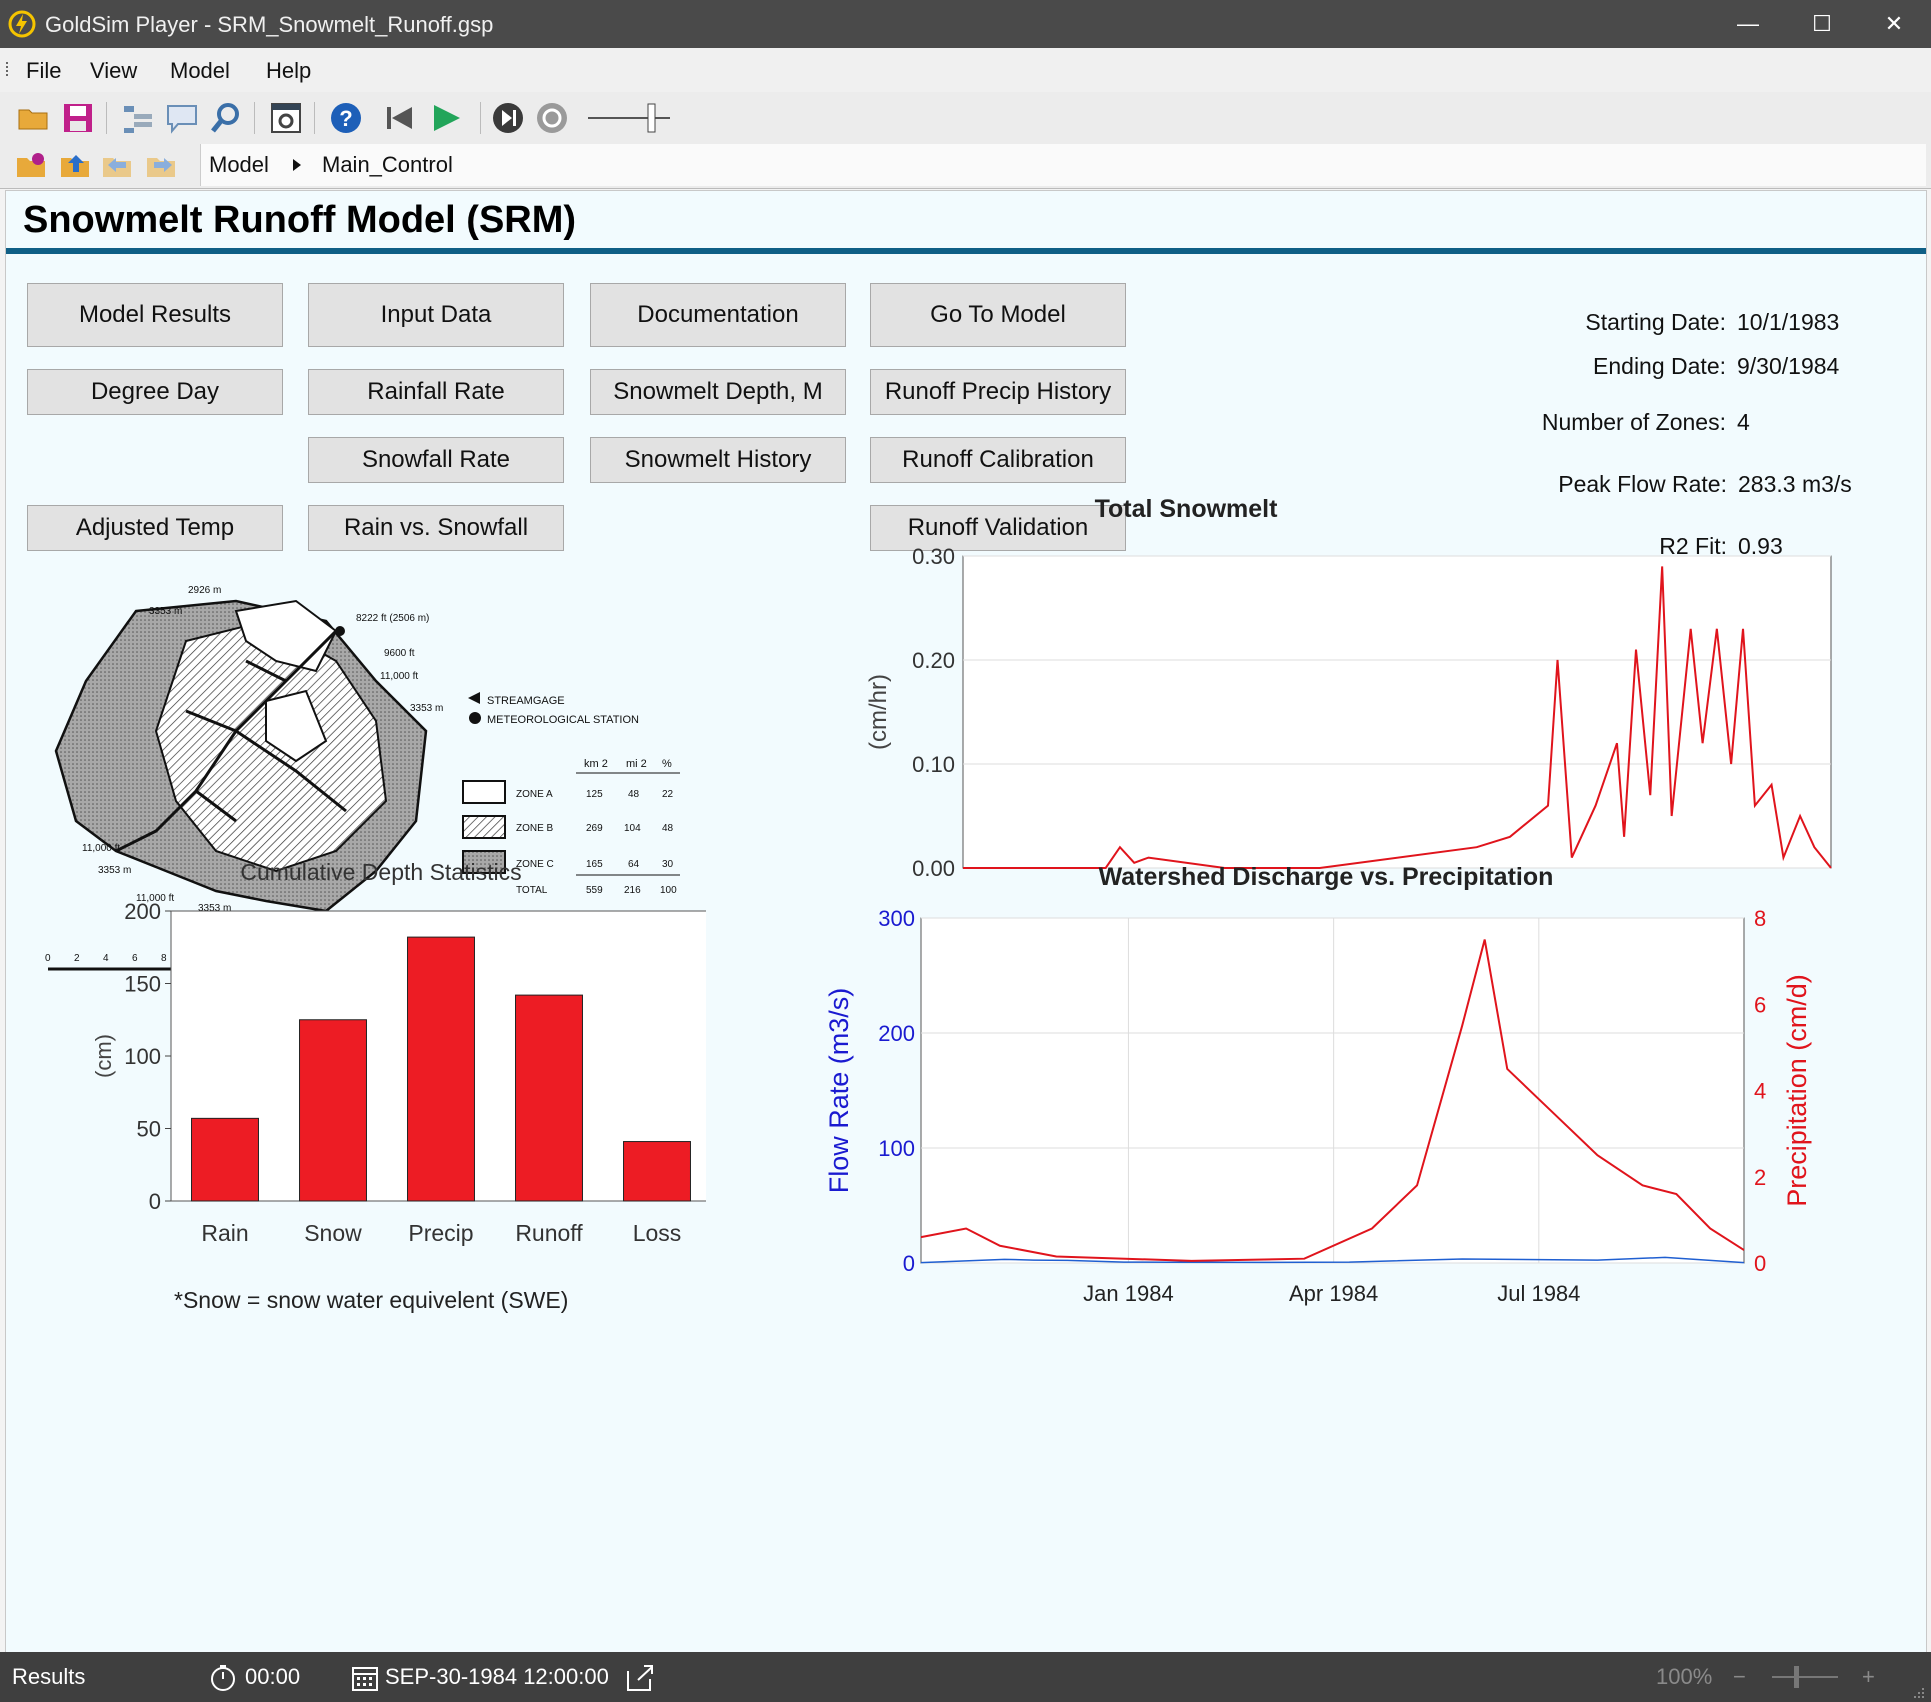 The width and height of the screenshot is (1931, 1702). Describe the element at coordinates (718, 315) in the screenshot. I see `documentation-button: Documentation` at that location.